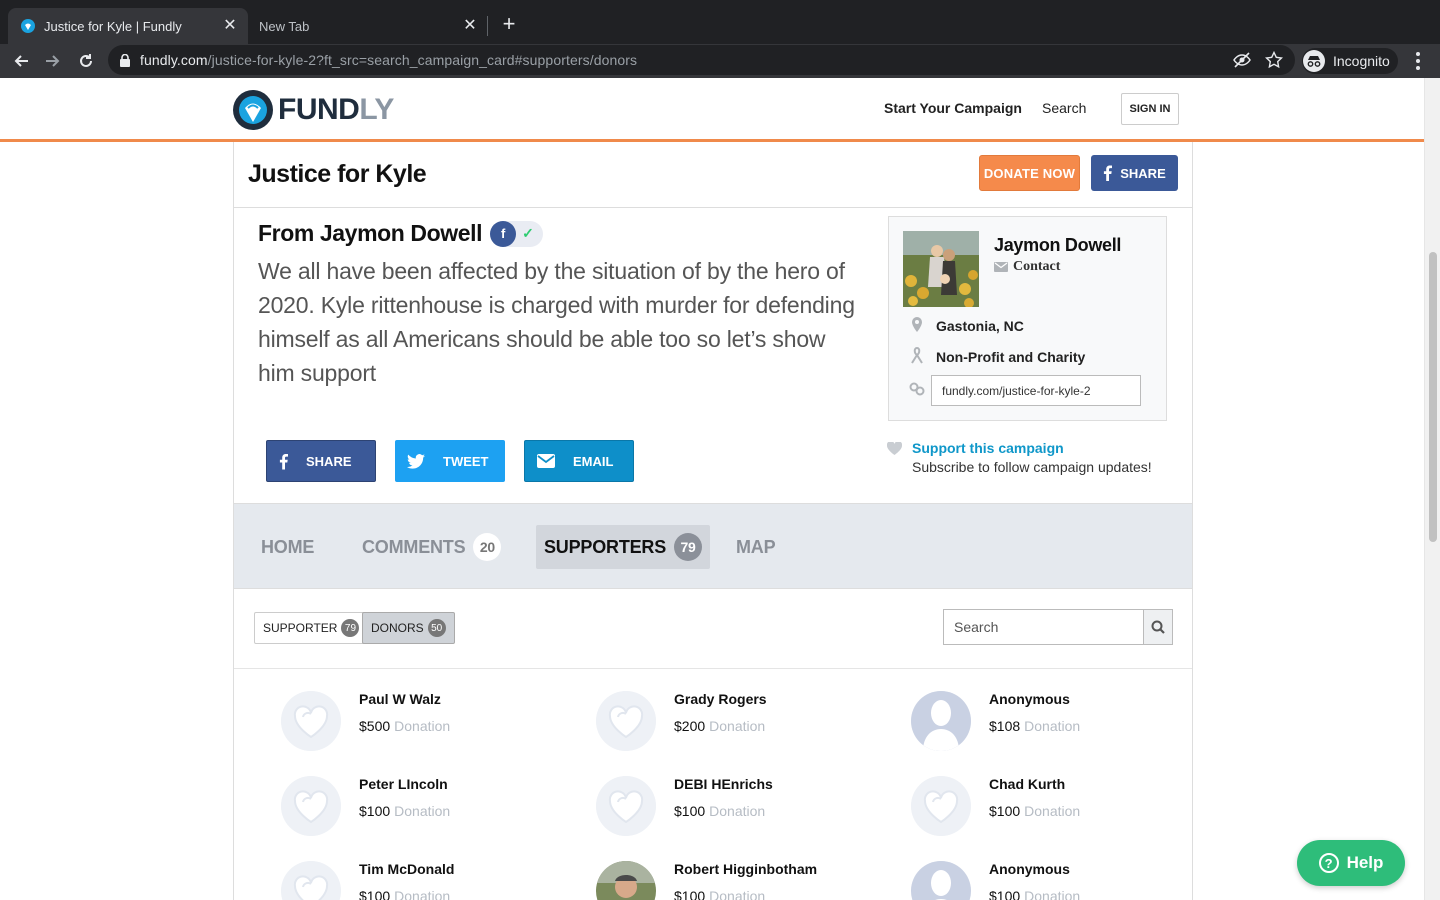 Image resolution: width=1440 pixels, height=900 pixels. Describe the element at coordinates (431, 880) in the screenshot. I see `donor-item: Tim McDonald $100 Donation` at that location.